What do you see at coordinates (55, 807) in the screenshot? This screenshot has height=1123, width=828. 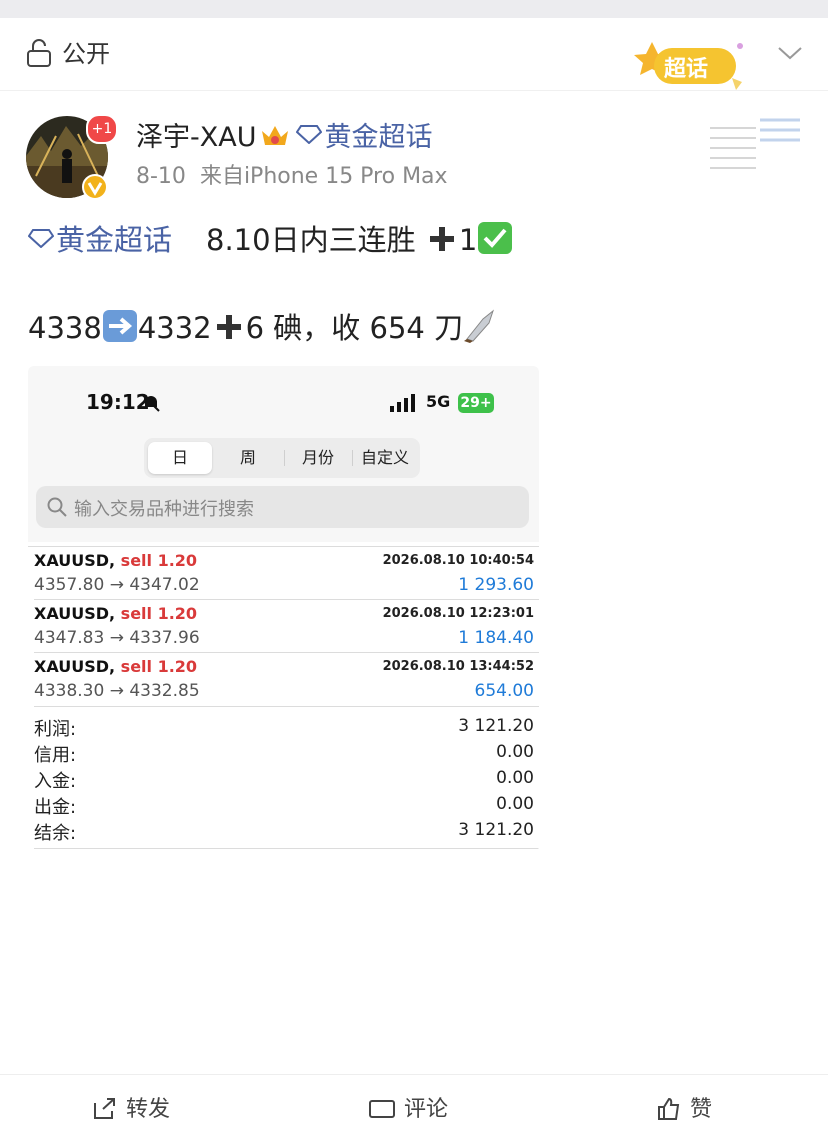 I see `summary-label-withdrawal: 出金:` at bounding box center [55, 807].